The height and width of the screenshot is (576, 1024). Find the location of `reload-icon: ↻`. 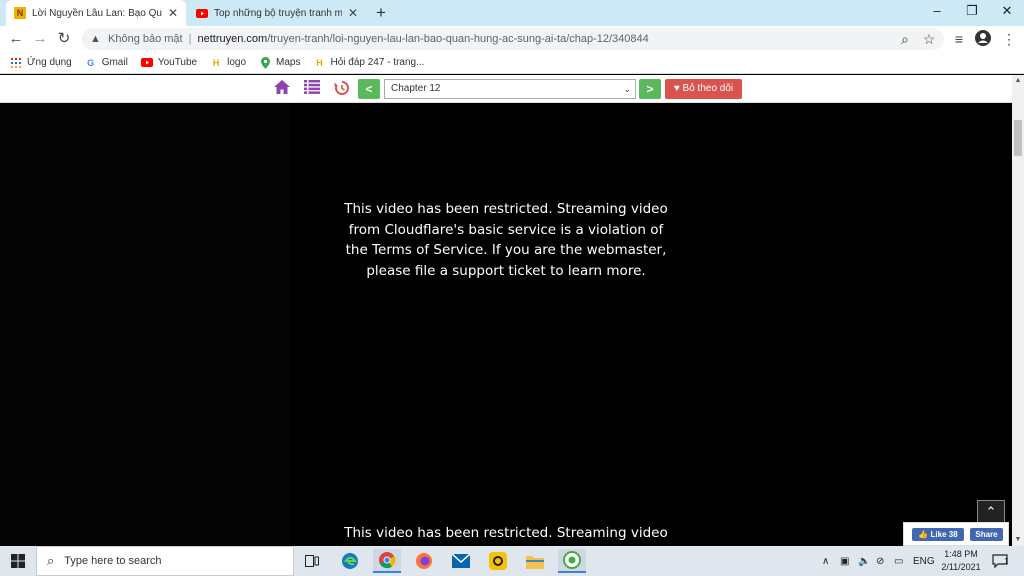

reload-icon: ↻ is located at coordinates (64, 39).